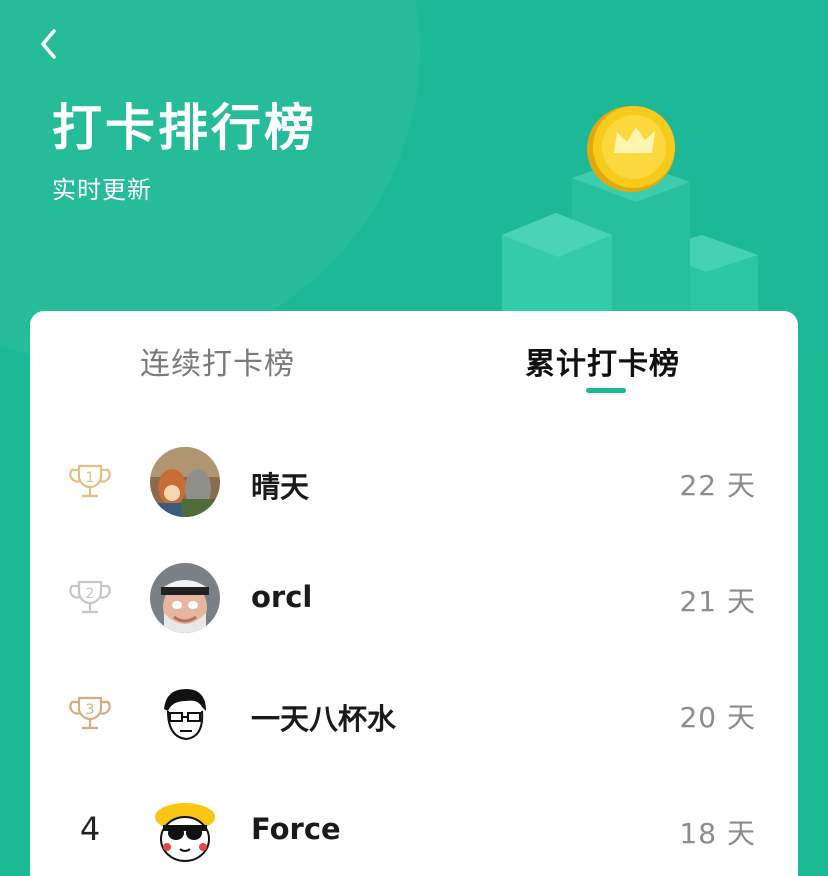 This screenshot has height=876, width=828. Describe the element at coordinates (90, 478) in the screenshot. I see `rank-number: 1` at that location.